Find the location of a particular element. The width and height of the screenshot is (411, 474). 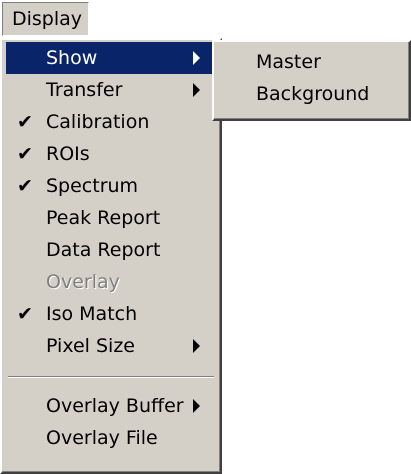

menu-item-pixel-size: Pixel Size is located at coordinates (112, 346).